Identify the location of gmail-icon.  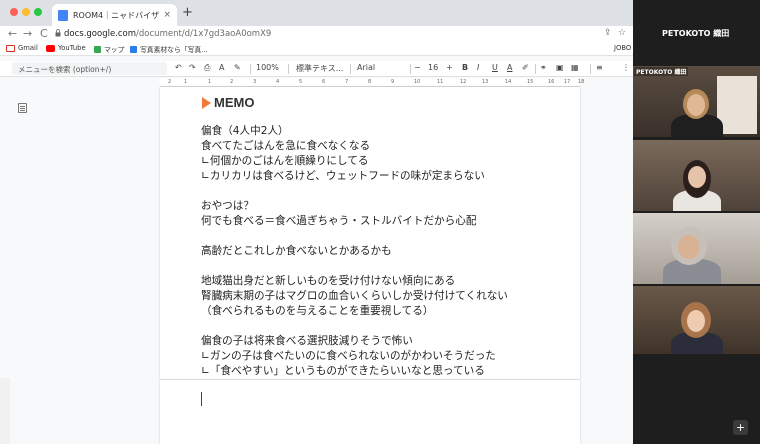
(10, 48).